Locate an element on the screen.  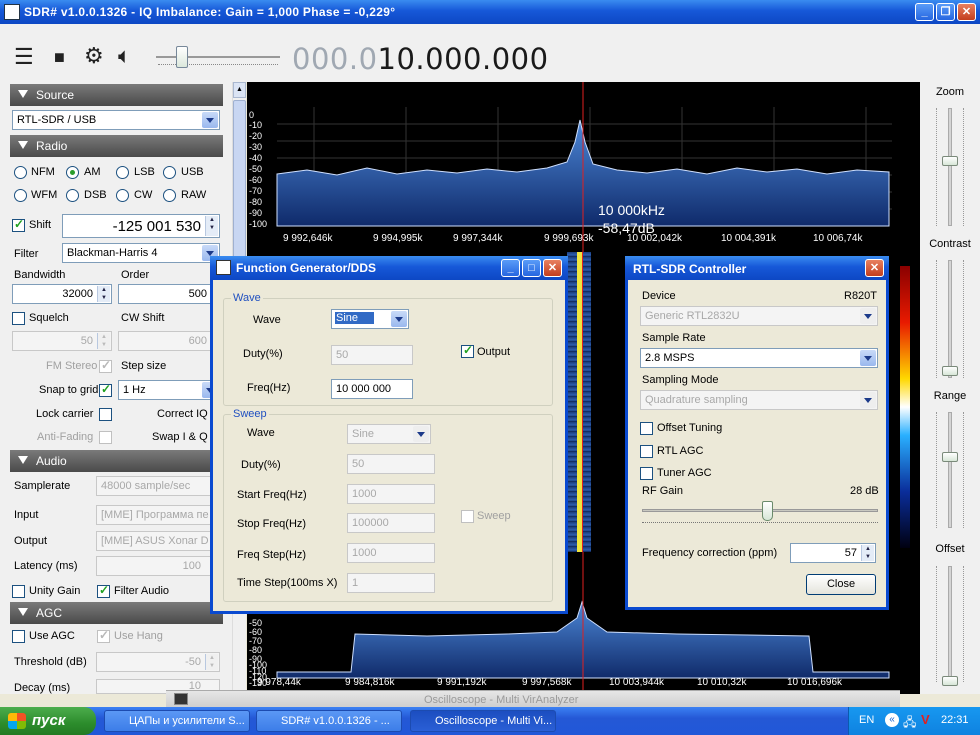
audio-input-select: [MME] Программа пе is located at coordinates (158, 515).